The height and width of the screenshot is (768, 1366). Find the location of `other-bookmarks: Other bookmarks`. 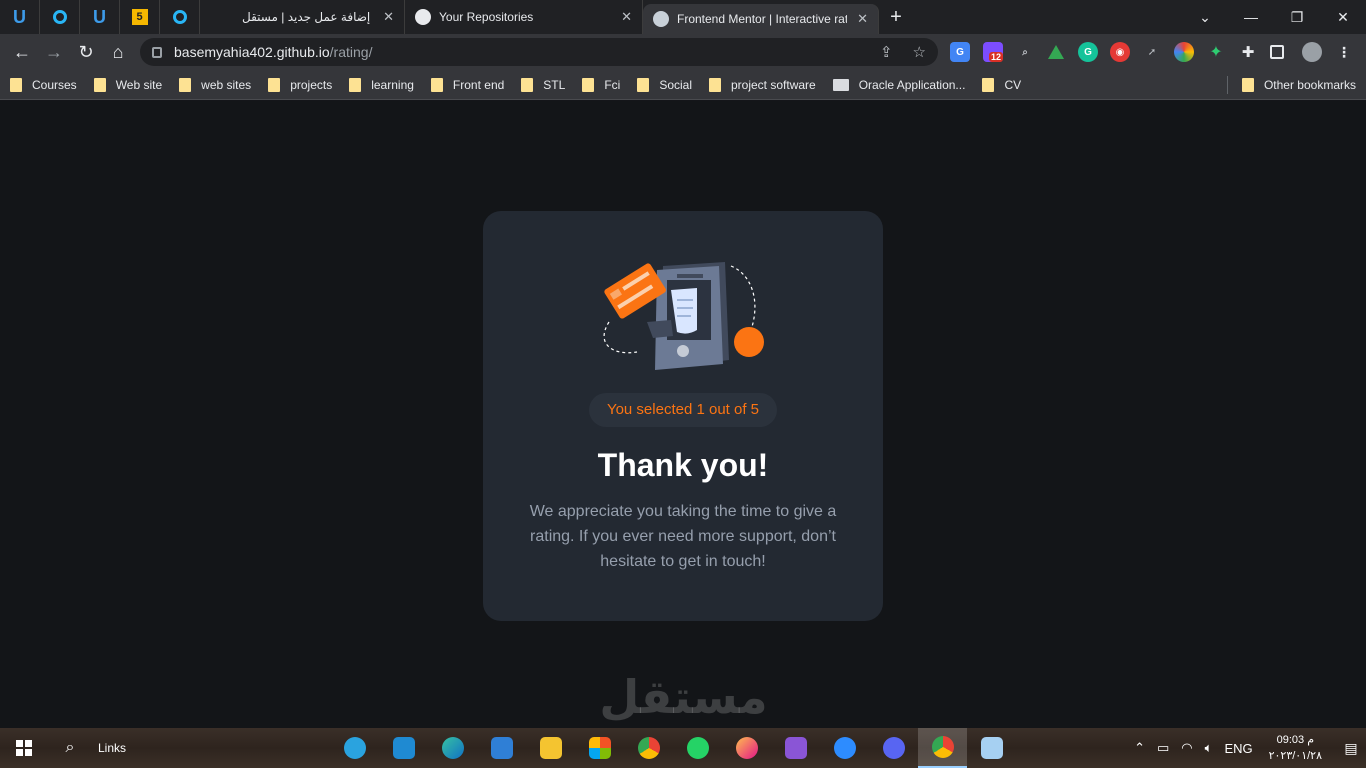

other-bookmarks: Other bookmarks is located at coordinates (1298, 85).